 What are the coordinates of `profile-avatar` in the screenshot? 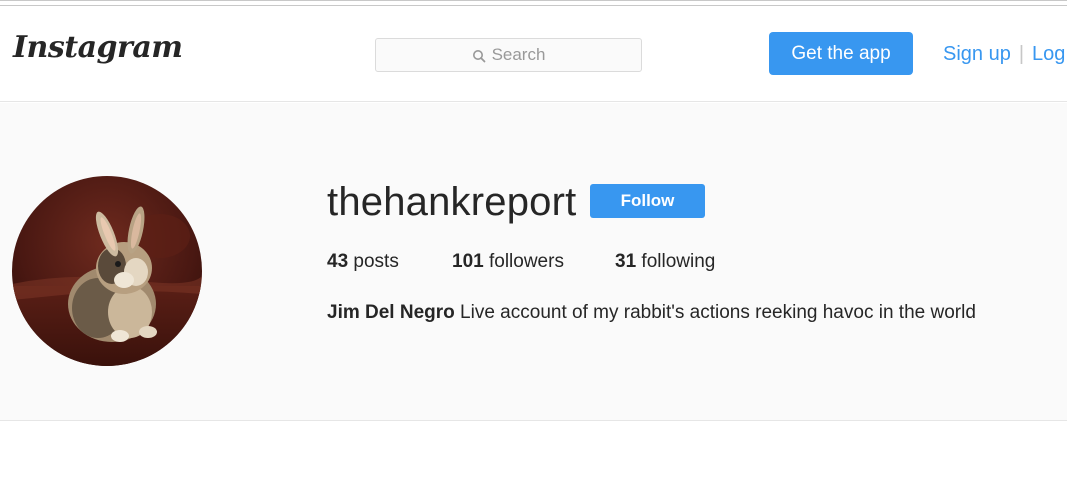 It's located at (107, 271).